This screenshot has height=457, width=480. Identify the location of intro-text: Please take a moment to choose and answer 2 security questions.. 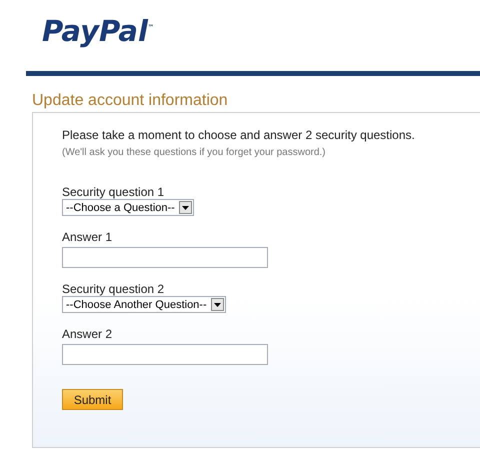
(239, 135).